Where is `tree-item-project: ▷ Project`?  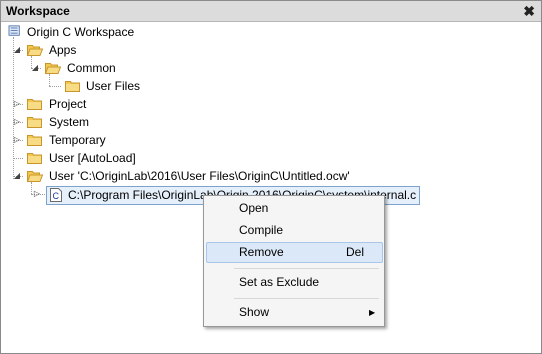
tree-item-project: ▷ Project is located at coordinates (89, 104).